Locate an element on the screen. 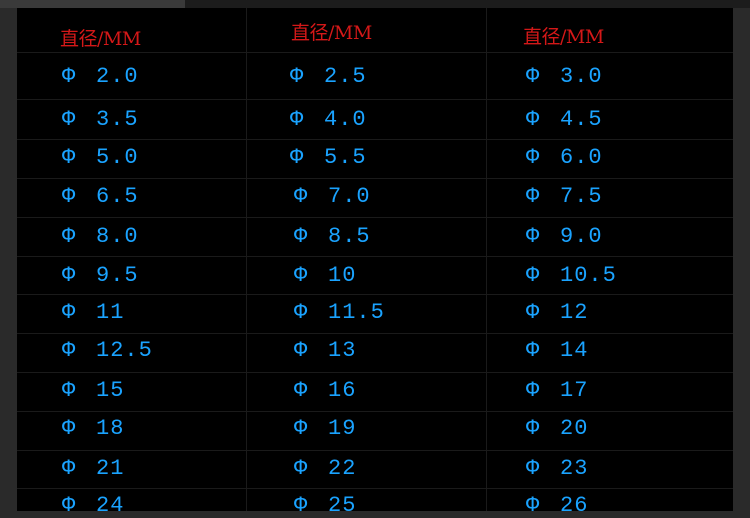  diameter-value: 26 is located at coordinates (574, 505).